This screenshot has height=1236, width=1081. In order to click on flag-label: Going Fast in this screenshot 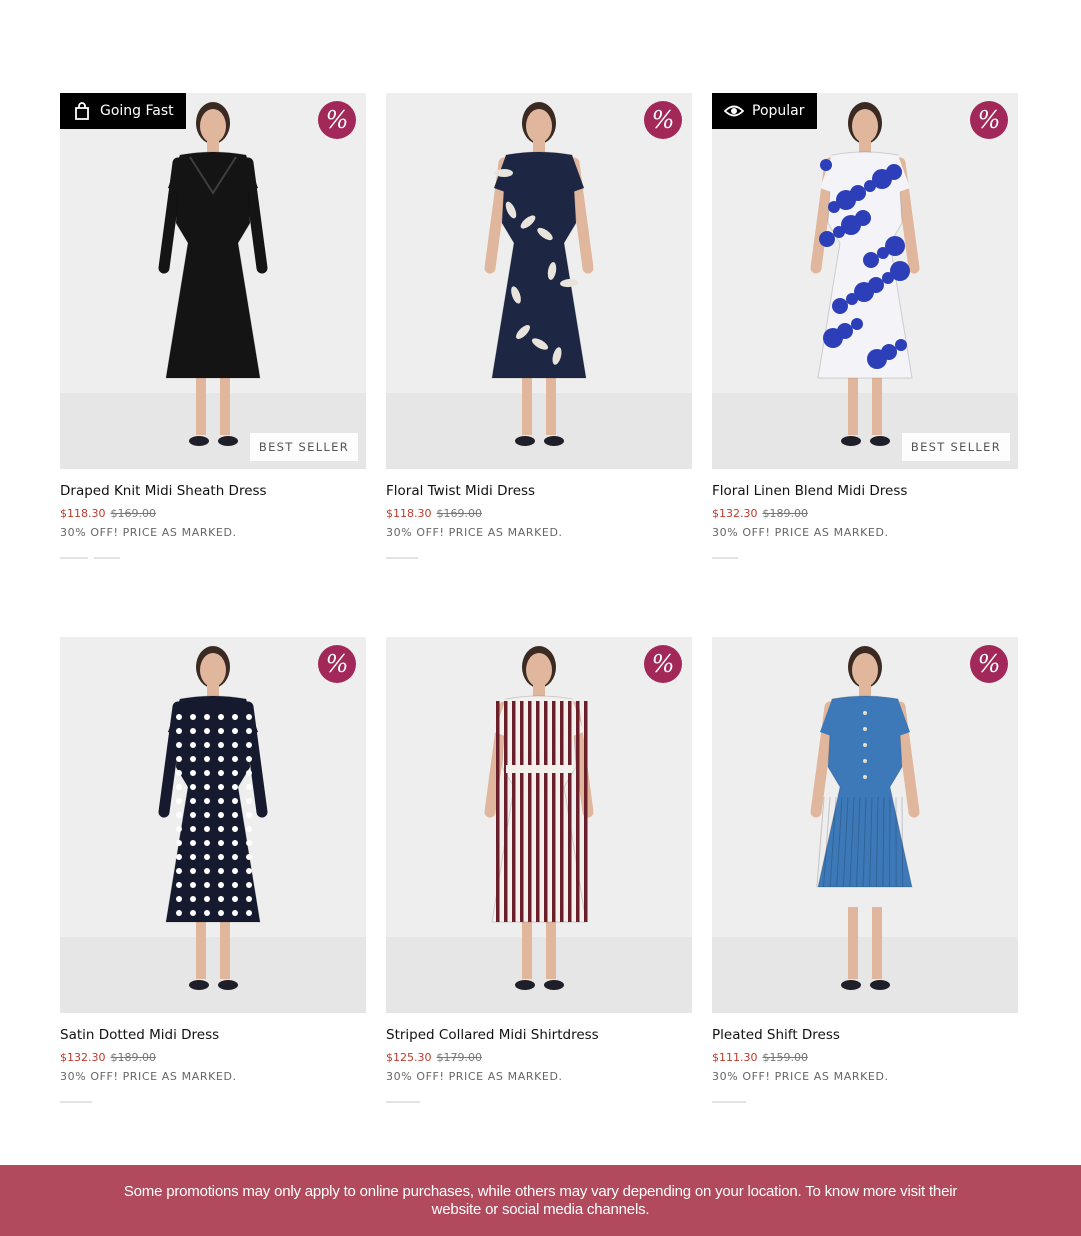, I will do `click(137, 111)`.